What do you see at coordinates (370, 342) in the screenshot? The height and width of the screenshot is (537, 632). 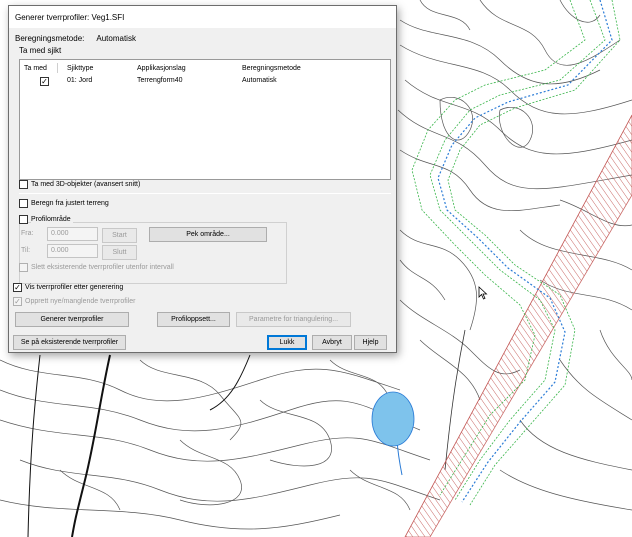 I see `help-button: Hjelp` at bounding box center [370, 342].